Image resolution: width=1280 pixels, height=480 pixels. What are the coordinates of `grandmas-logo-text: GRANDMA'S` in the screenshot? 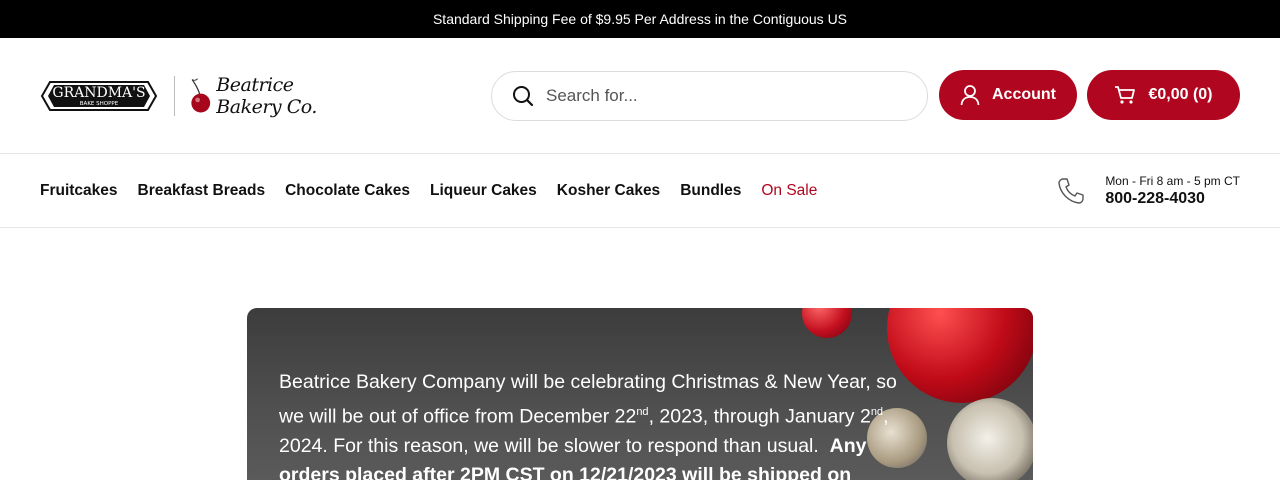 It's located at (98, 93).